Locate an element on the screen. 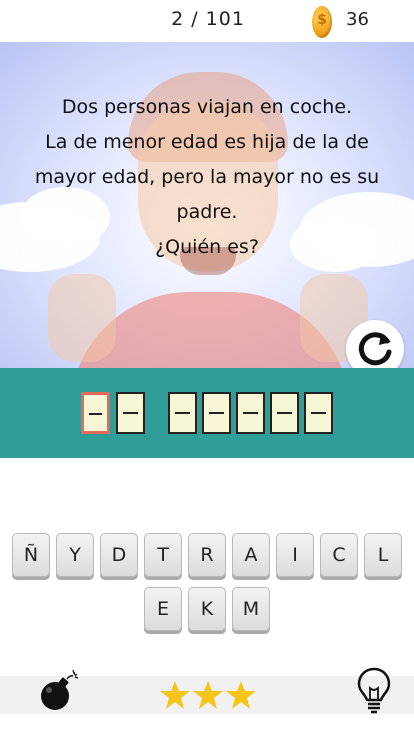 The image size is (414, 736). letter-key: T is located at coordinates (163, 555).